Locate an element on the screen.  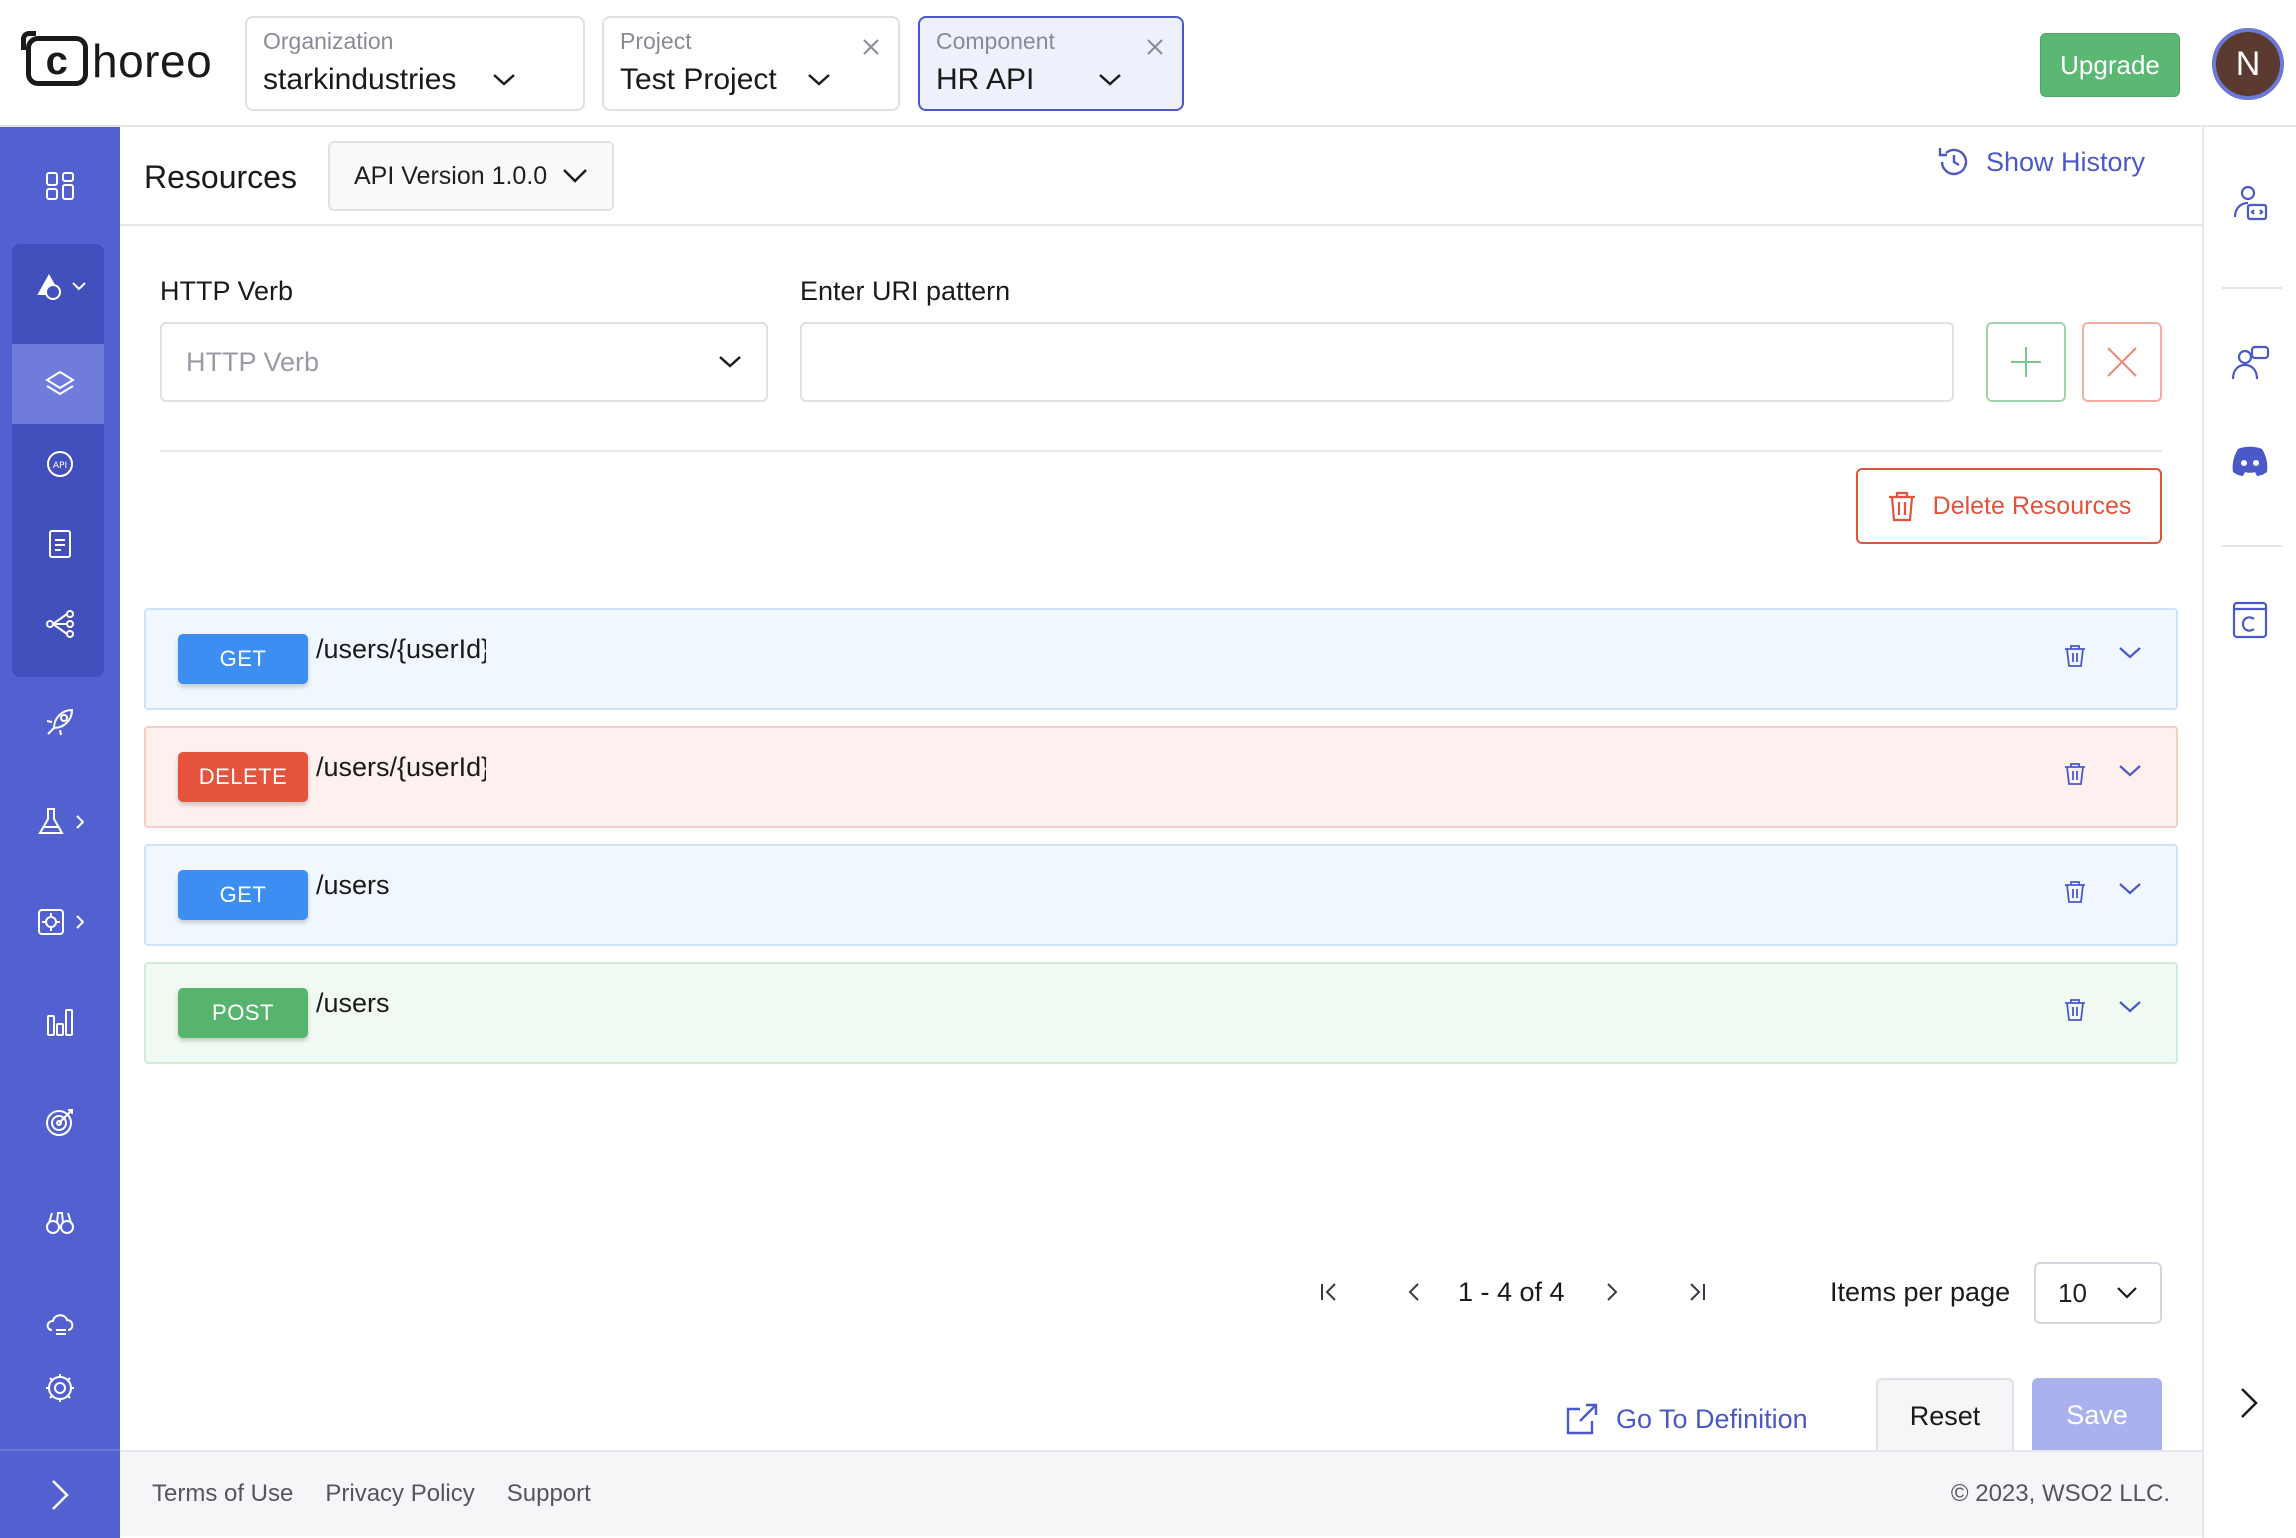
items-per-page-value: 10 is located at coordinates (2072, 1292).